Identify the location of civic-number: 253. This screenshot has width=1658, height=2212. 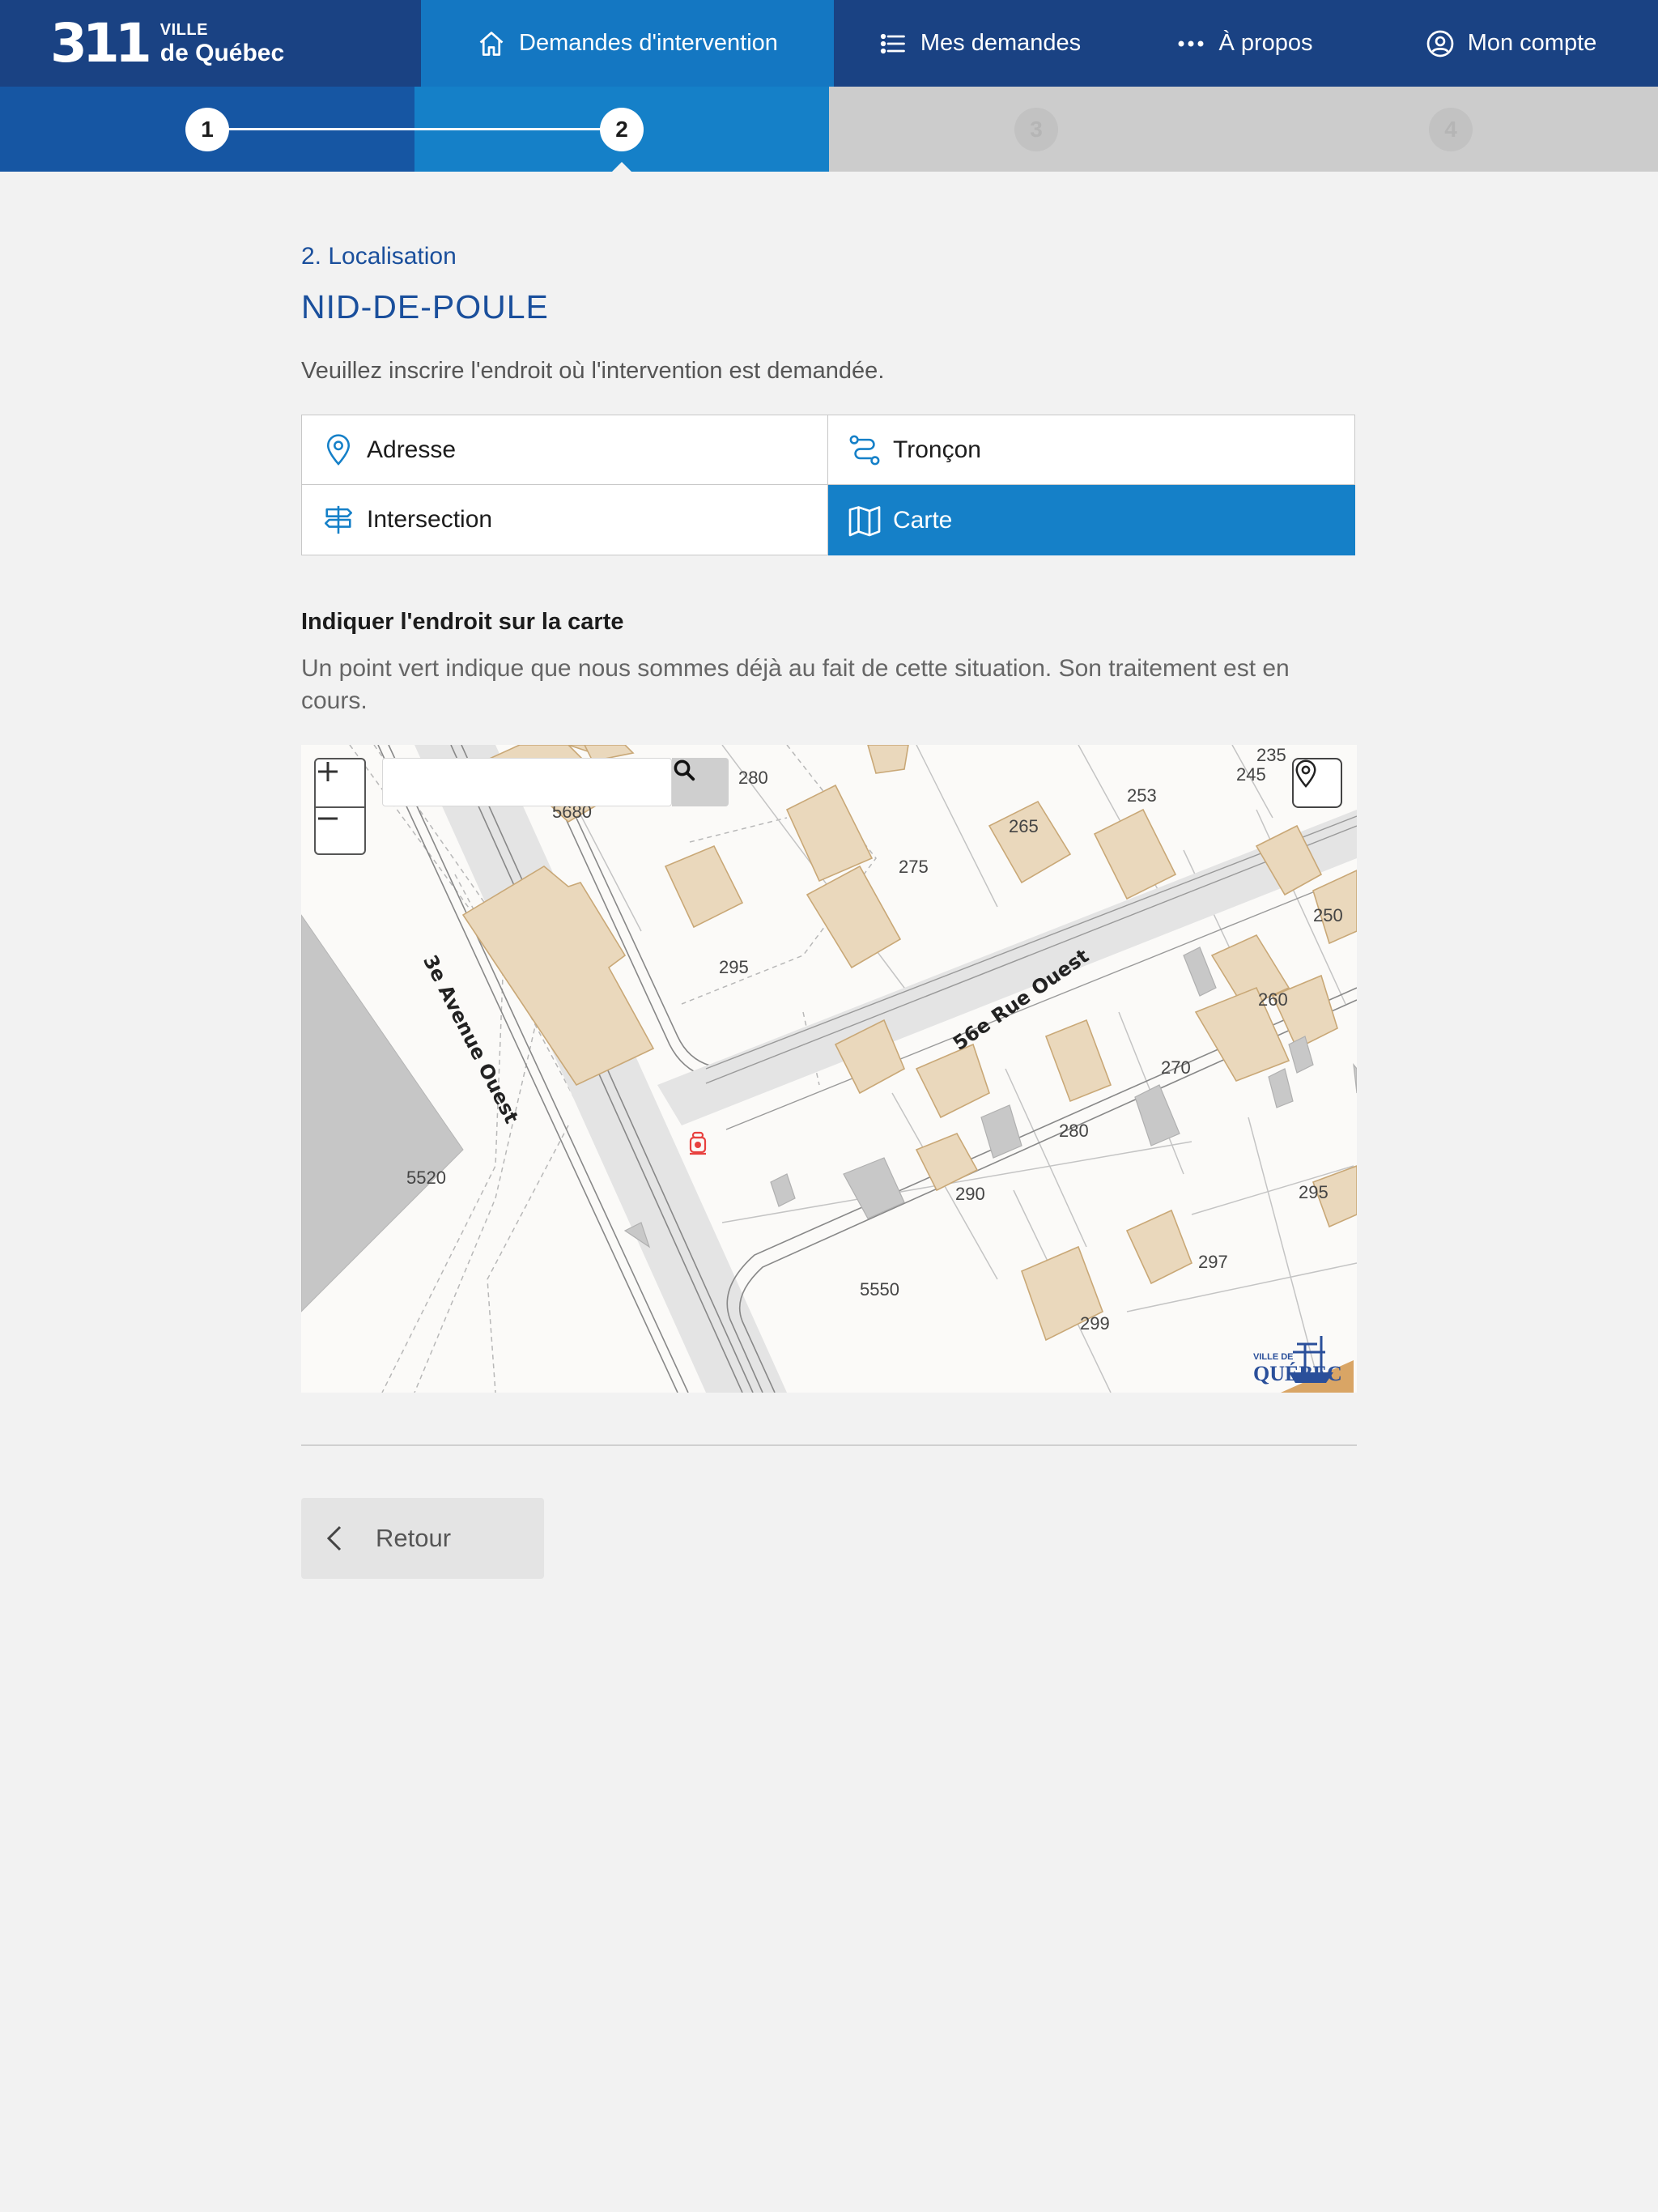
(1142, 795).